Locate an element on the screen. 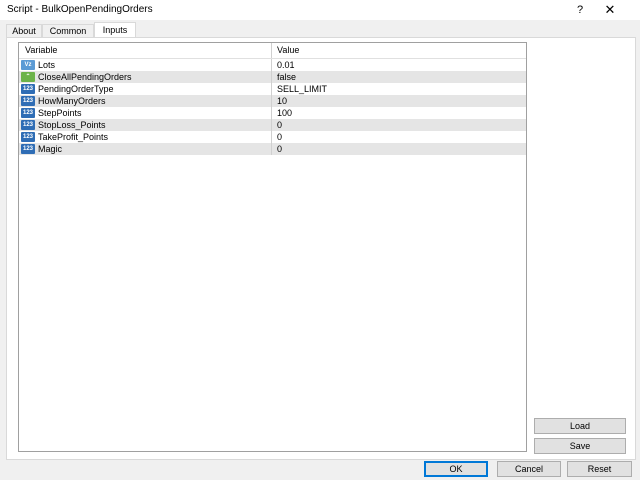 This screenshot has height=480, width=640. load-button: Load is located at coordinates (580, 426).